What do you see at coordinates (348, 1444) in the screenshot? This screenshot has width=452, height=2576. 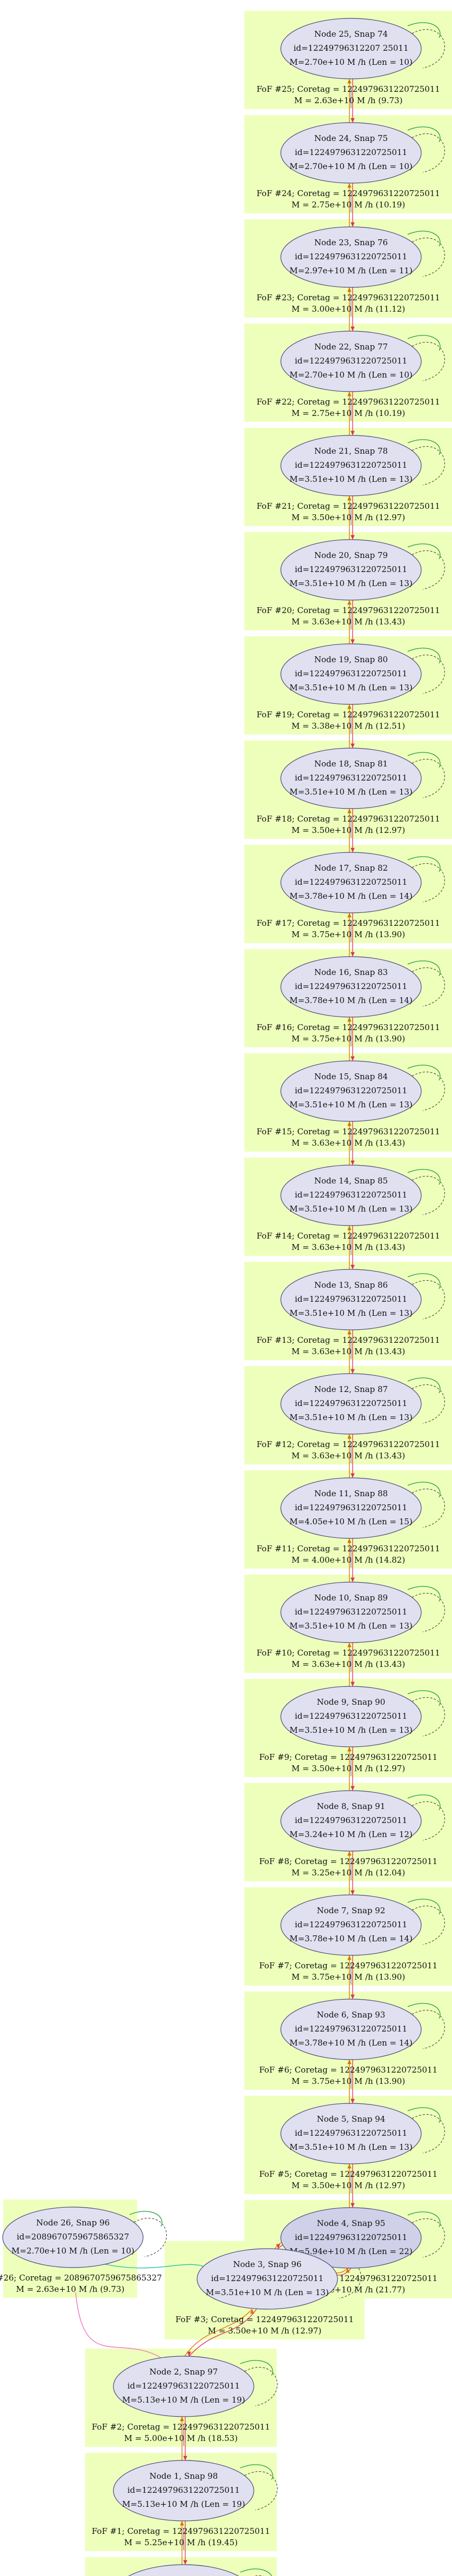 I see `fof-coretag: FoF #12; Coretag = 1224979631220725011` at bounding box center [348, 1444].